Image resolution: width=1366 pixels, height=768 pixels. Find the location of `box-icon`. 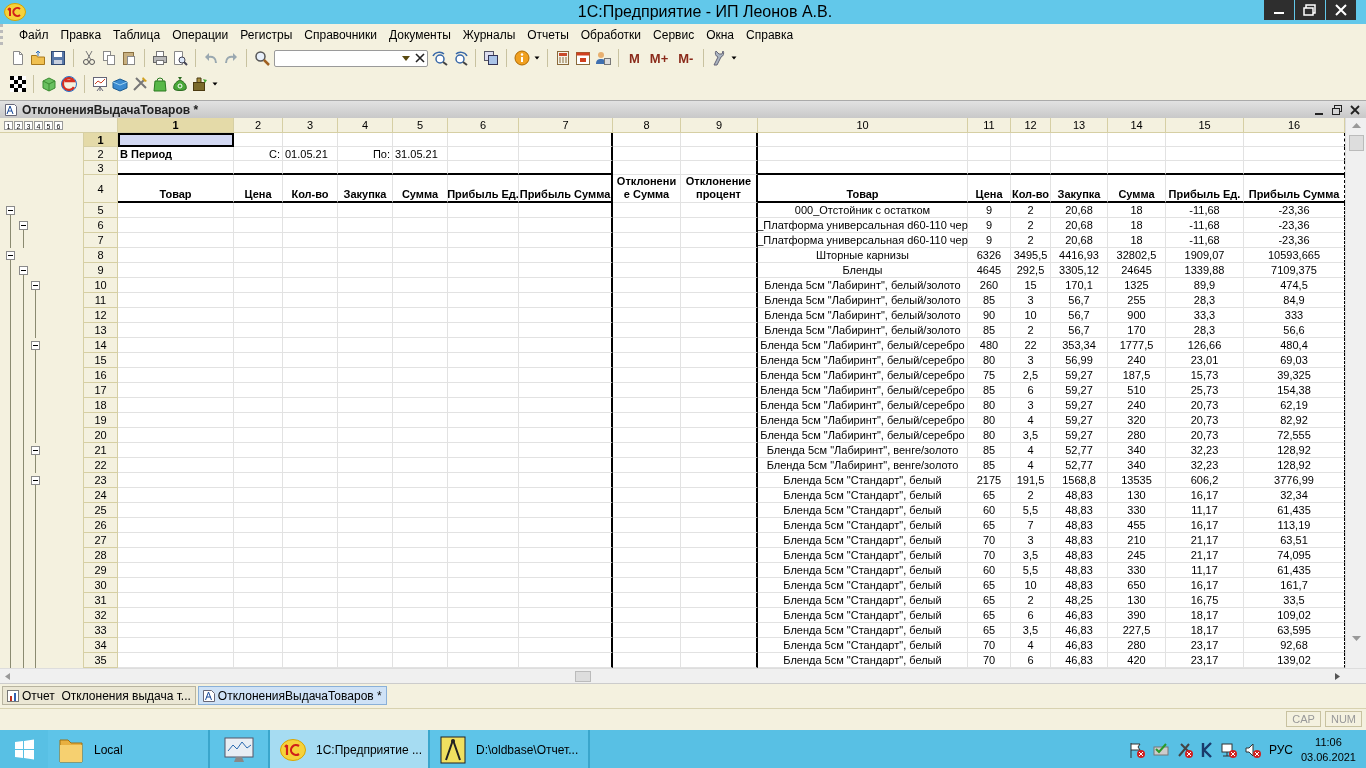

box-icon is located at coordinates (120, 84).